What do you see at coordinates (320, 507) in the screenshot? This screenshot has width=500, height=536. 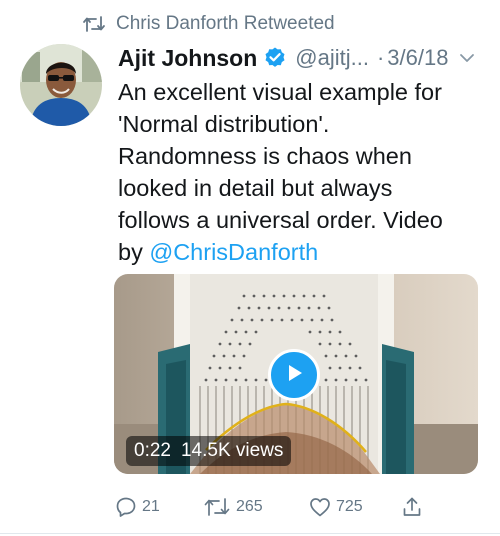 I see `heart-icon` at bounding box center [320, 507].